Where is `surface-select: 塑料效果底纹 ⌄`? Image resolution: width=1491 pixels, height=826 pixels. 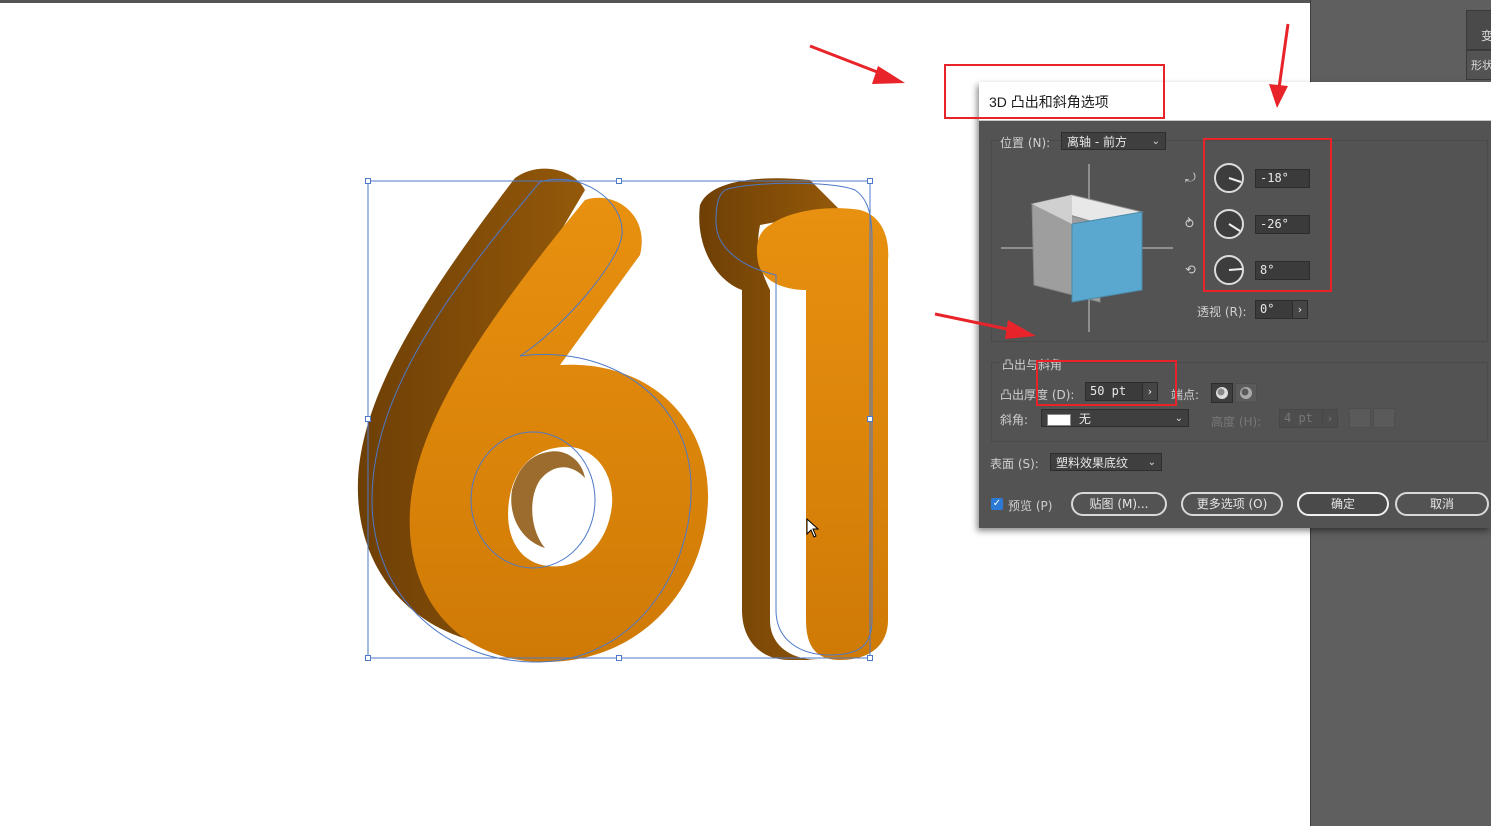 surface-select: 塑料效果底纹 ⌄ is located at coordinates (1106, 462).